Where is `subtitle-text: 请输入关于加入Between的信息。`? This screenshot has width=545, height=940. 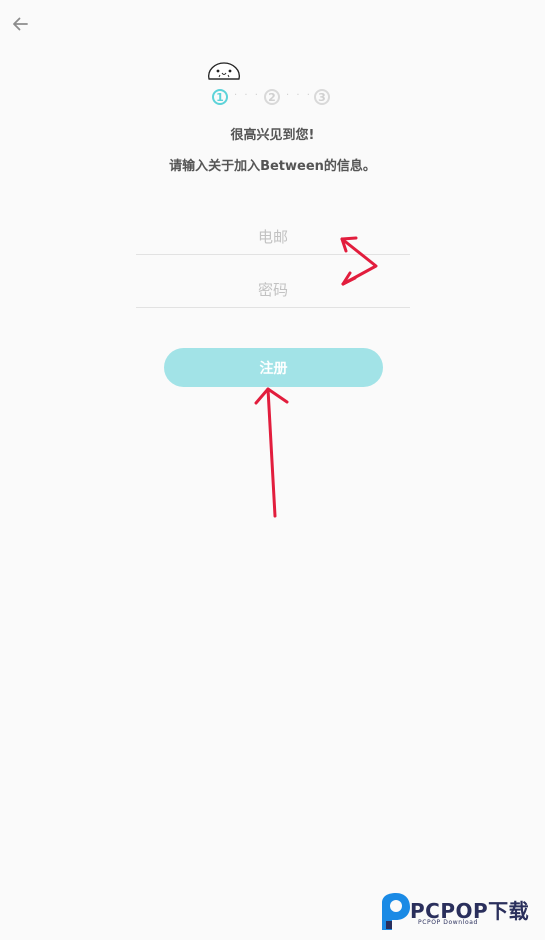
subtitle-text: 请输入关于加入Between的信息。 is located at coordinates (272, 166).